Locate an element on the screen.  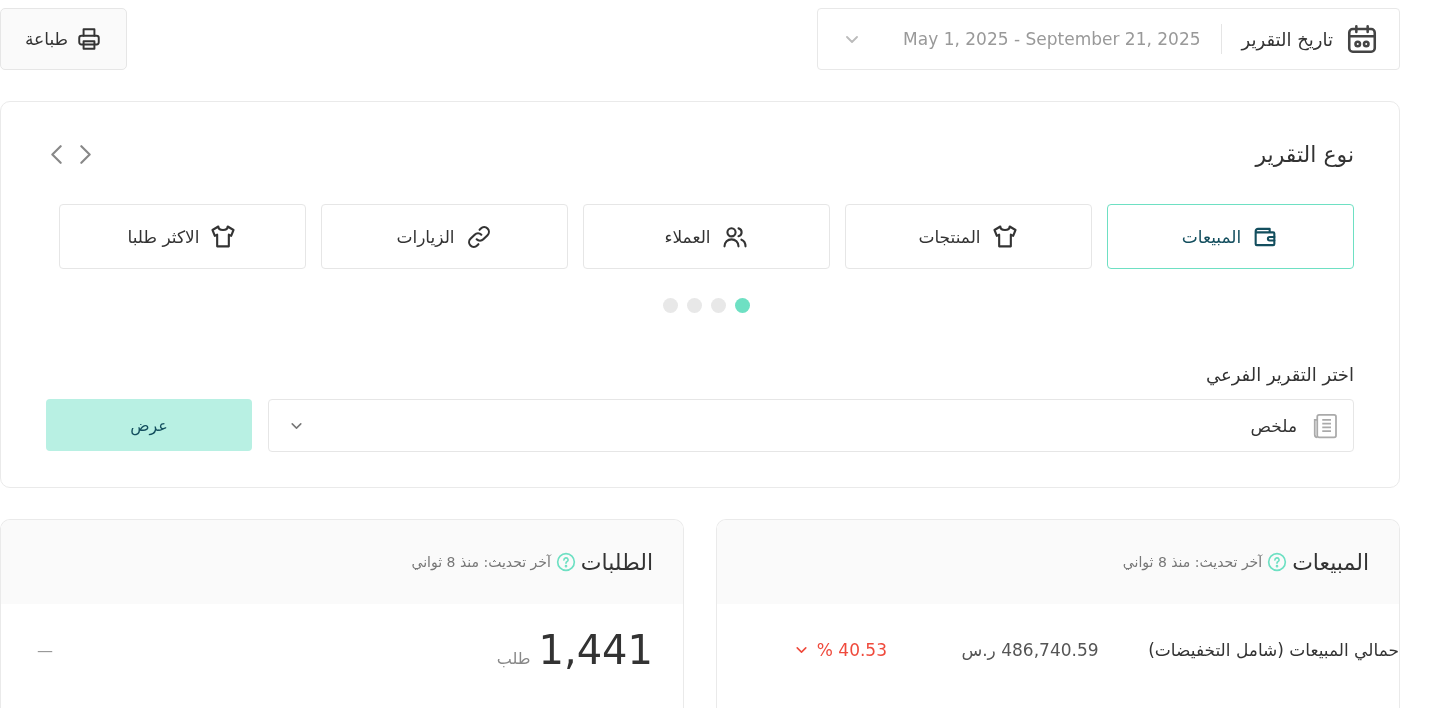
report-type-tab: المنتجات is located at coordinates (968, 236).